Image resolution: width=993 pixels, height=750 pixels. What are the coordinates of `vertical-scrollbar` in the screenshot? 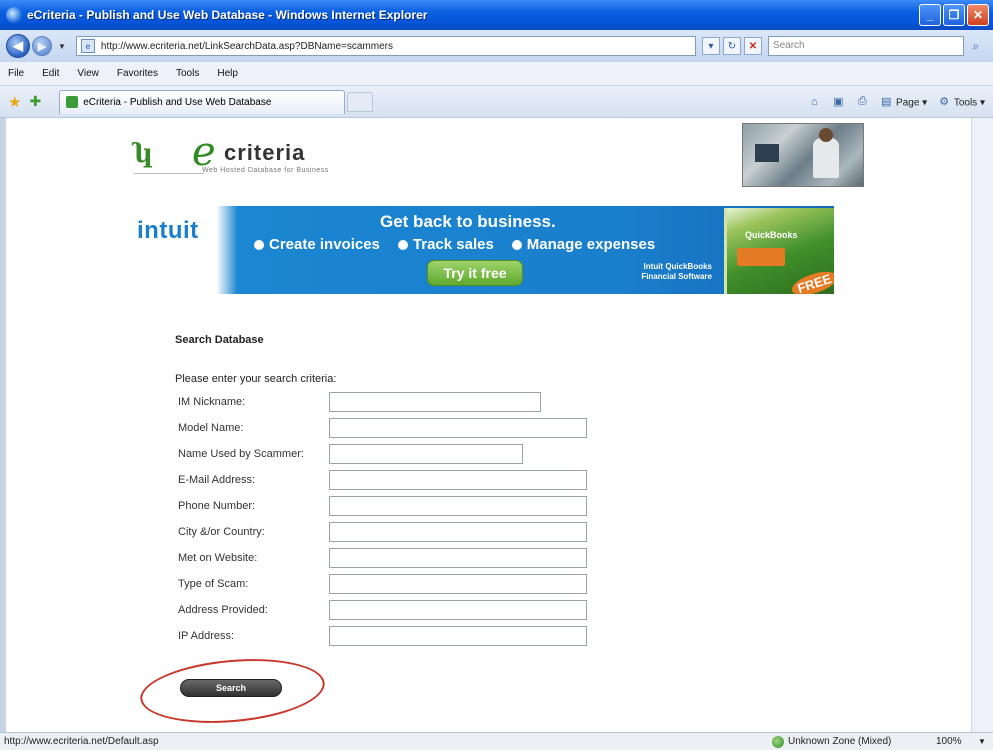 It's located at (982, 425).